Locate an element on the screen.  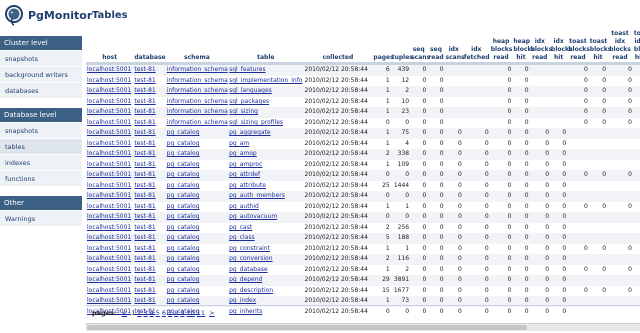
sidebar-item-indexes: indexes is located at coordinates (41, 163).